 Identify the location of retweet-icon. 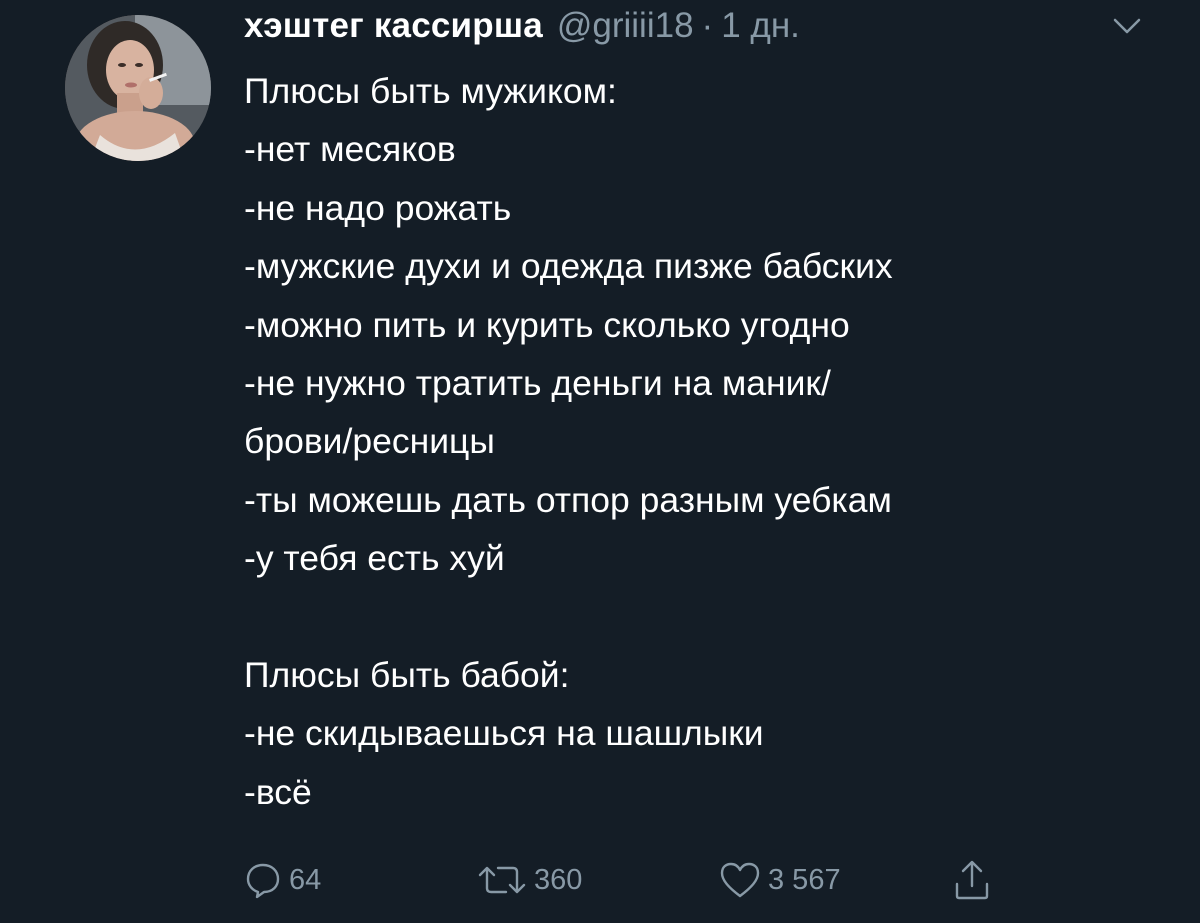
(502, 880).